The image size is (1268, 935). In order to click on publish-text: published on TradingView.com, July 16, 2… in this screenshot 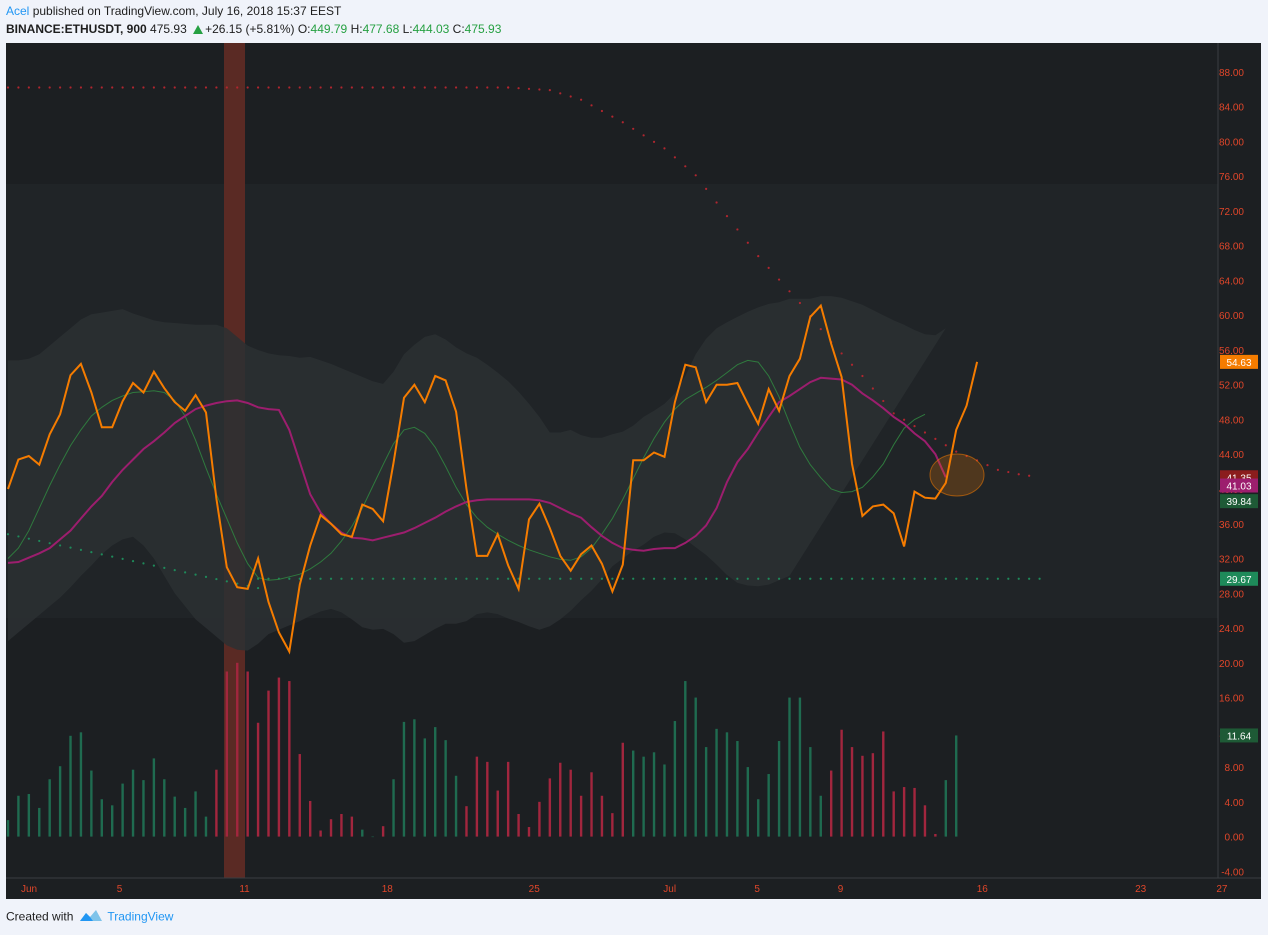, I will do `click(187, 11)`.